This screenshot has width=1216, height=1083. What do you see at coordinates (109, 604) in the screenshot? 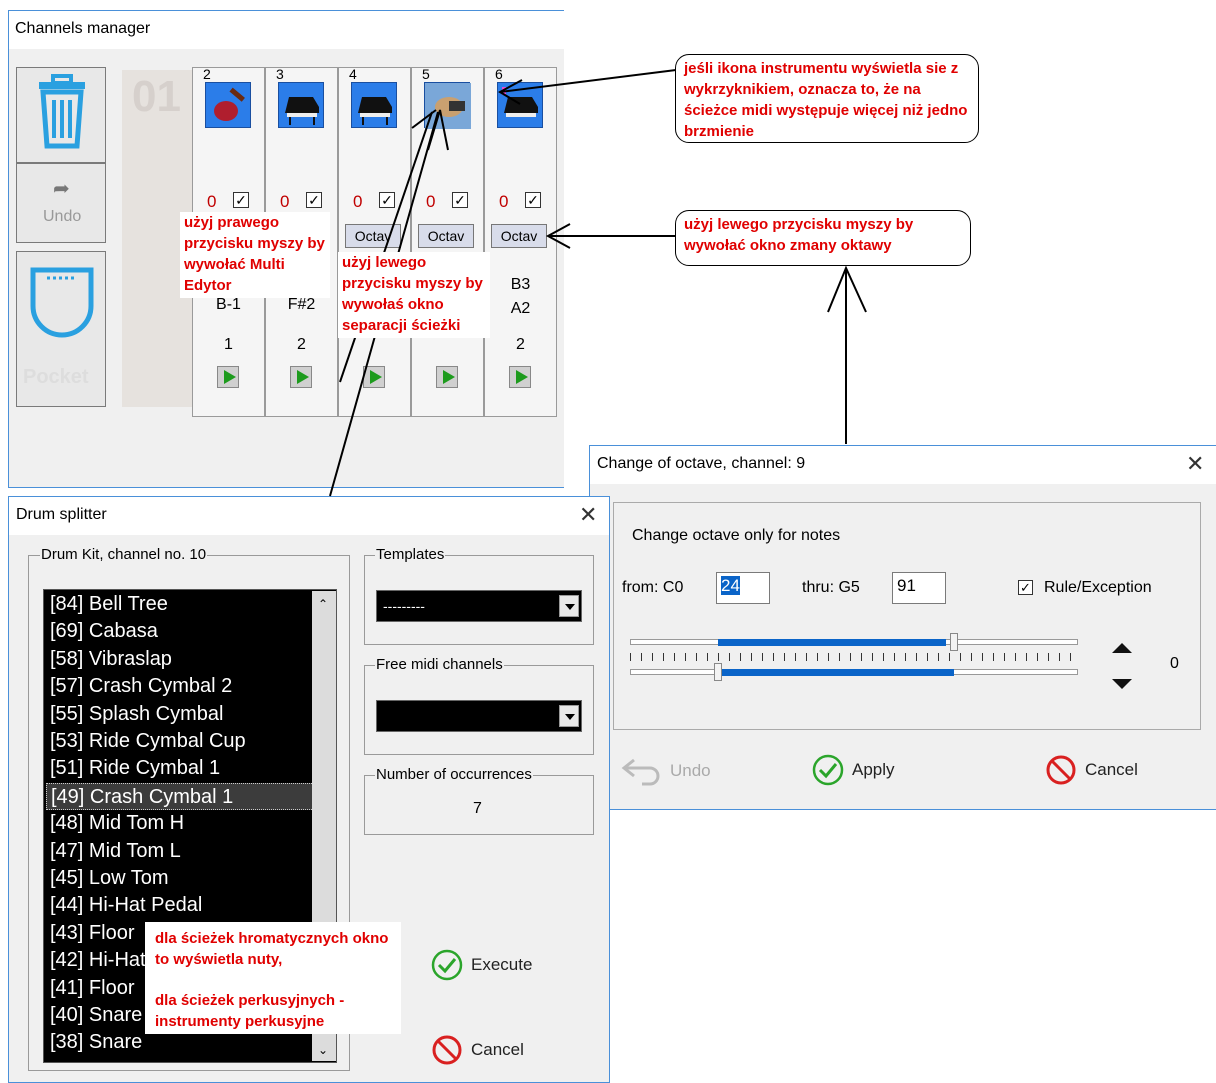
I see `list-item: [84] Bell Tree` at bounding box center [109, 604].